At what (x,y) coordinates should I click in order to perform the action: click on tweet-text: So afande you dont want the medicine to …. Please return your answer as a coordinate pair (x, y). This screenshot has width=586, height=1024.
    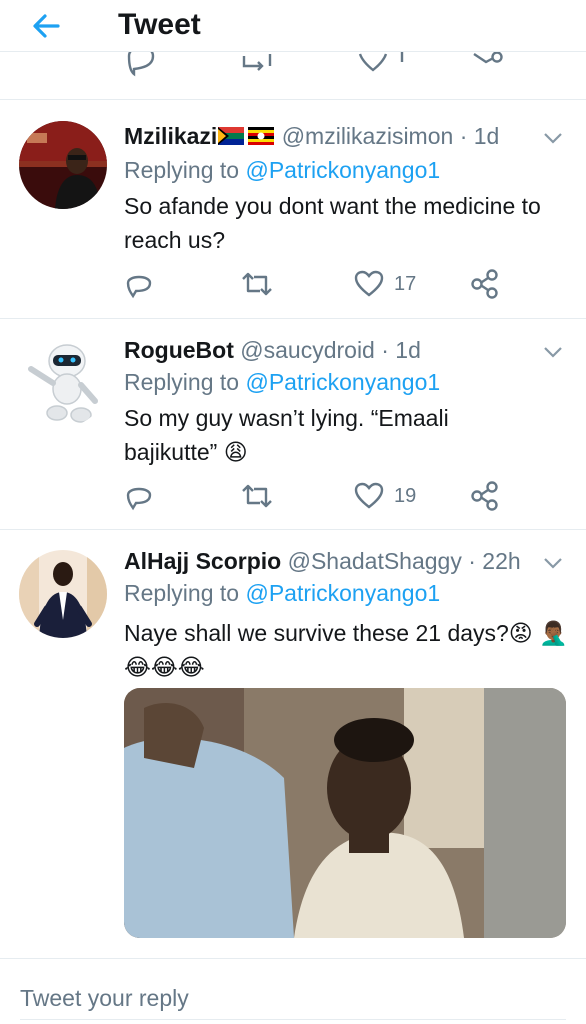
    Looking at the image, I should click on (332, 223).